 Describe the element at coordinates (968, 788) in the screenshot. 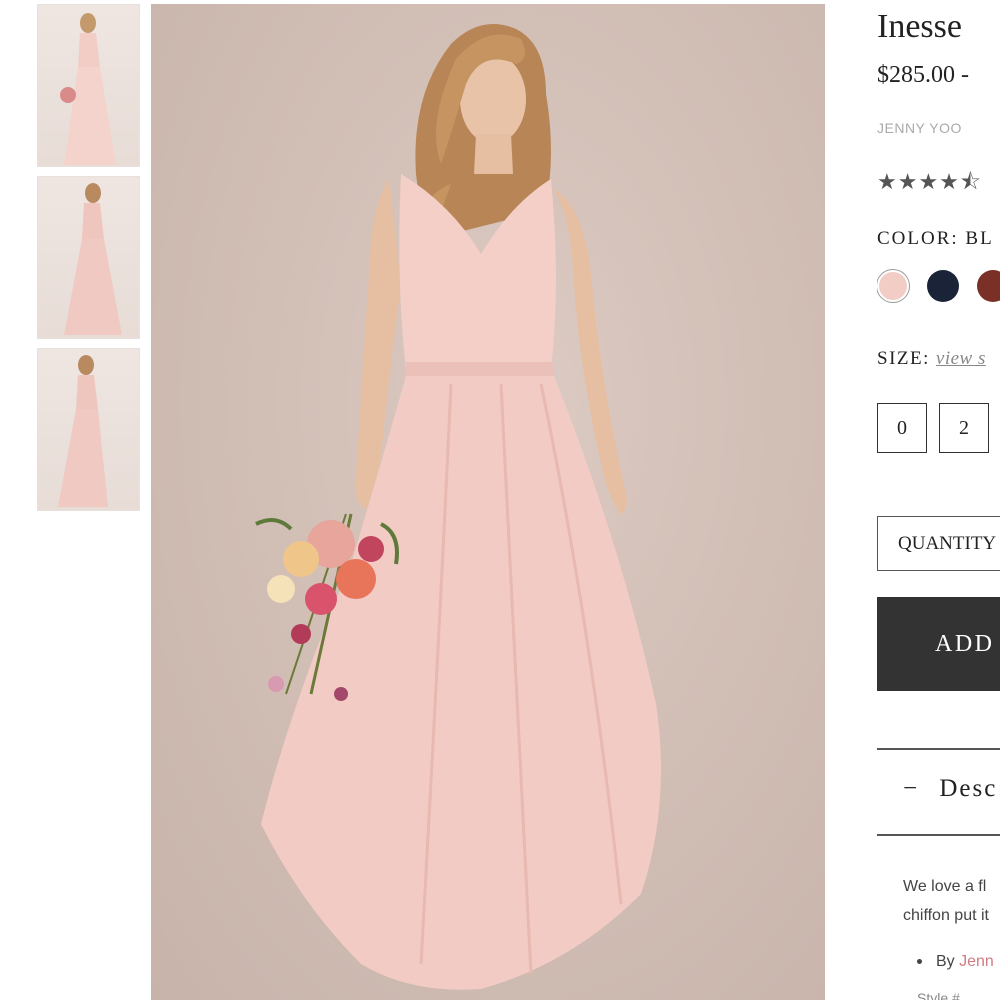

I see `description-header: Desc` at that location.